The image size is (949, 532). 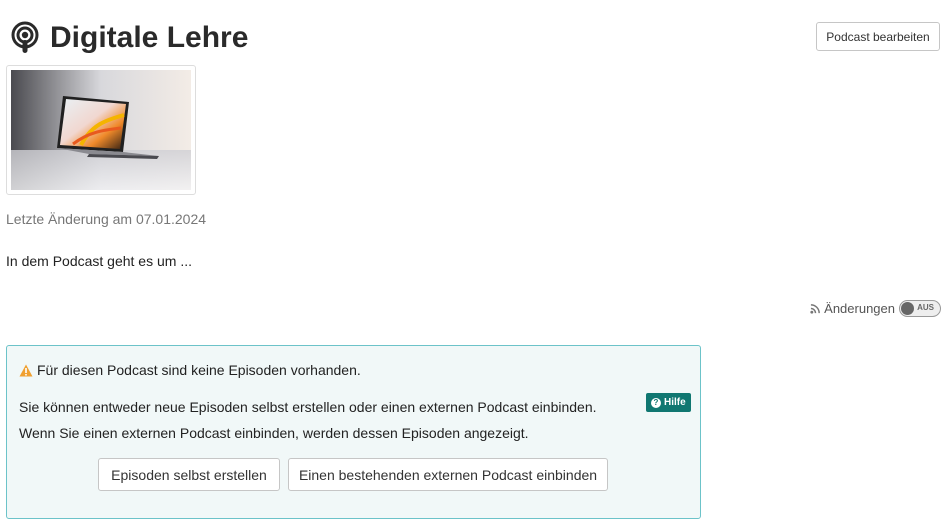 I want to click on rss-icon, so click(x=815, y=309).